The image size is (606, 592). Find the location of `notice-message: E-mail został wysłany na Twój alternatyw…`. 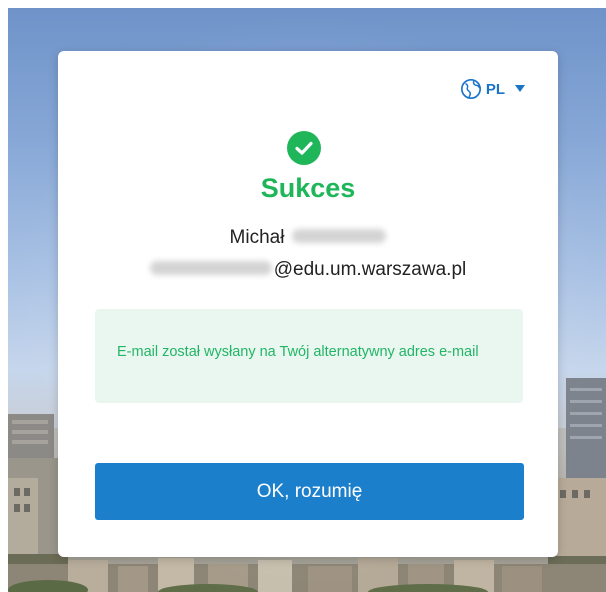

notice-message: E-mail został wysłany na Twój alternatyw… is located at coordinates (298, 352).